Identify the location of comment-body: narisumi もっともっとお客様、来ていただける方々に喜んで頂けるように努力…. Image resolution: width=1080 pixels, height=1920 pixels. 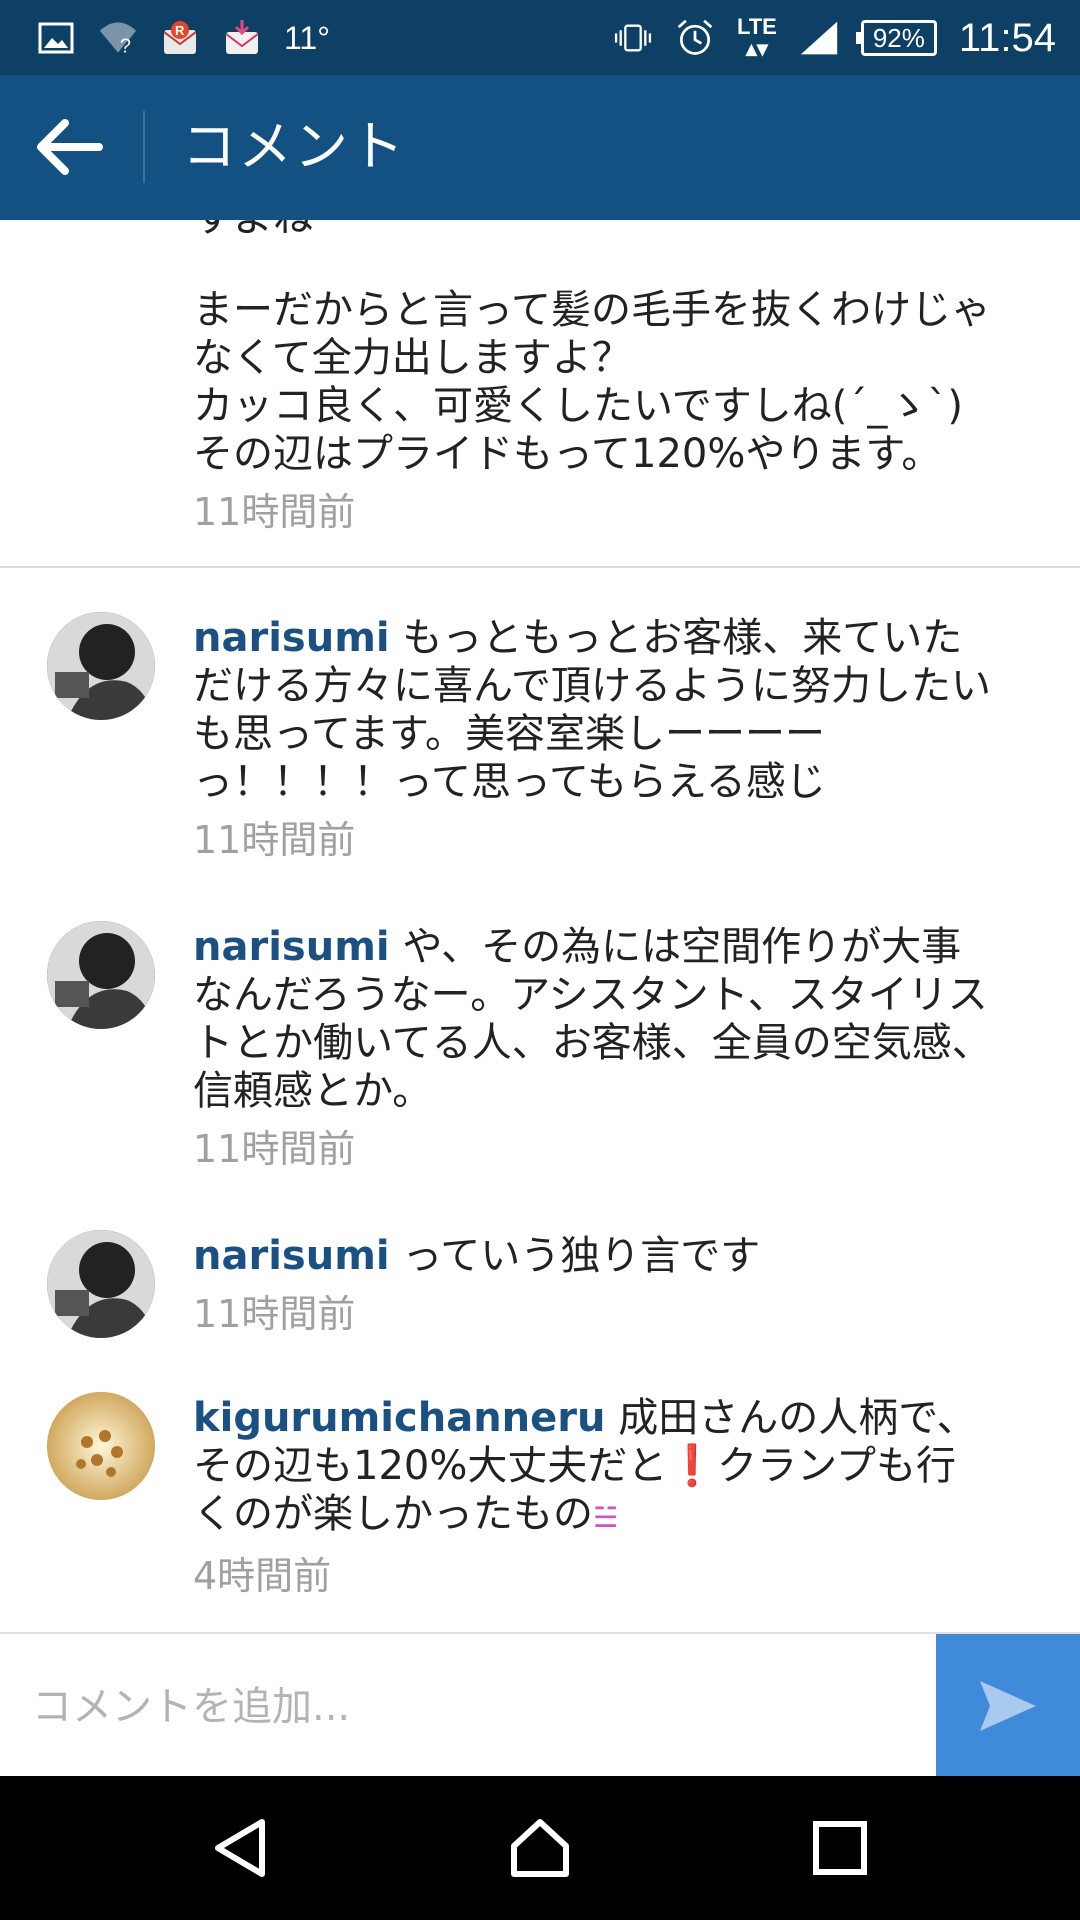
(593, 739).